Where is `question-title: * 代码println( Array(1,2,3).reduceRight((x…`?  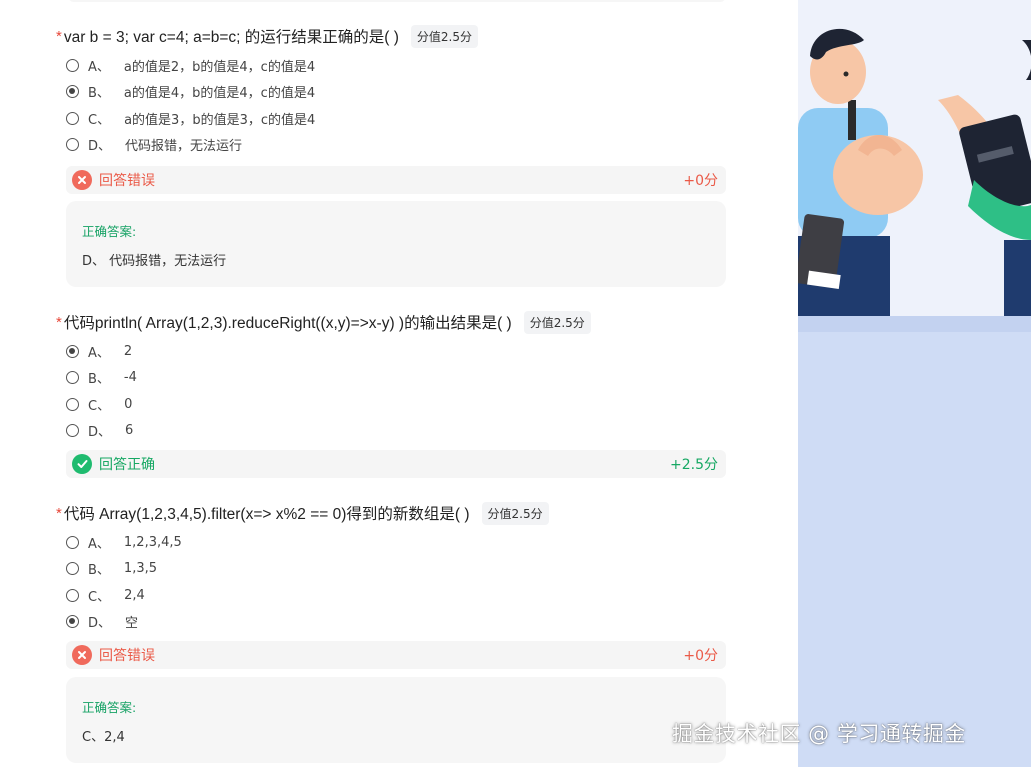
question-title: * 代码println( Array(1,2,3).reduceRight((x… is located at coordinates (323, 322).